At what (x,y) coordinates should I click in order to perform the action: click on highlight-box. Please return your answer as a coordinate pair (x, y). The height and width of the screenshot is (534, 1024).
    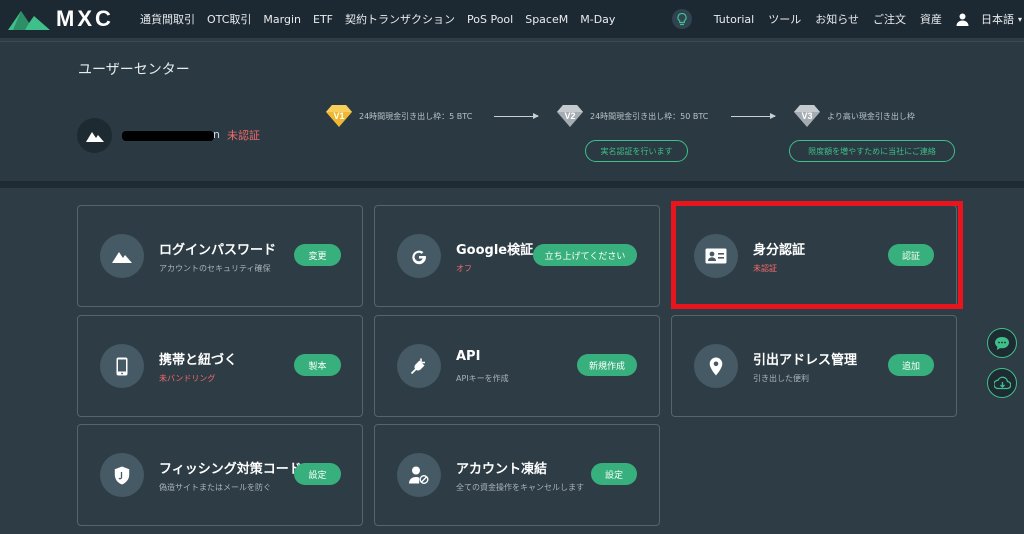
    Looking at the image, I should click on (817, 255).